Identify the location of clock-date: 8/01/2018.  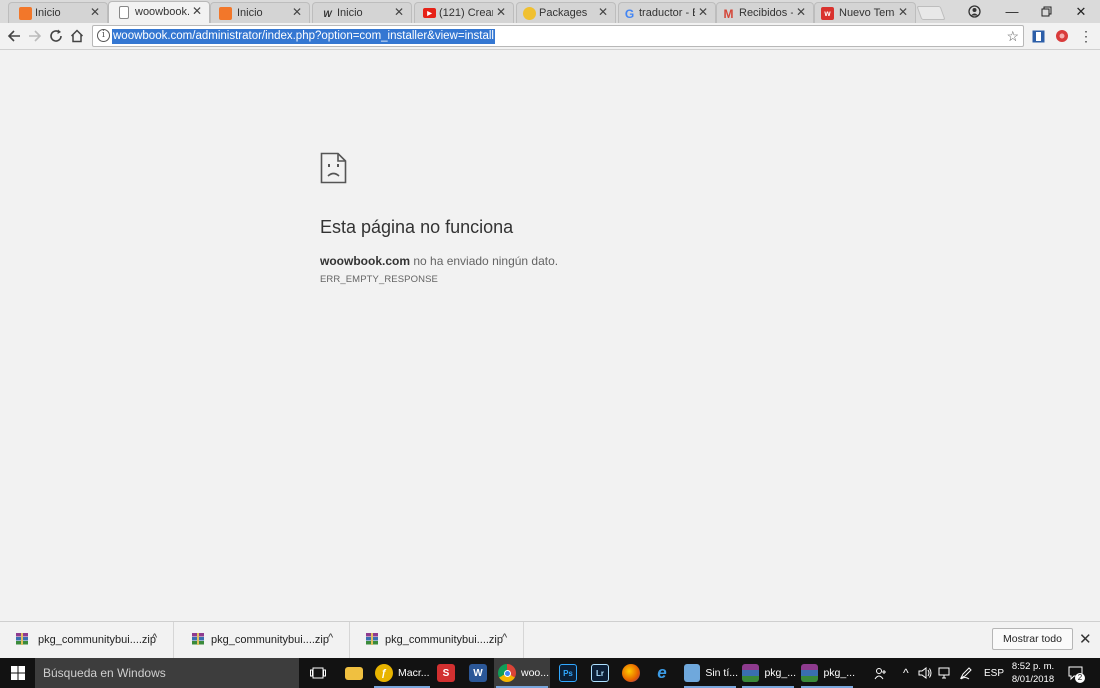
(1033, 679).